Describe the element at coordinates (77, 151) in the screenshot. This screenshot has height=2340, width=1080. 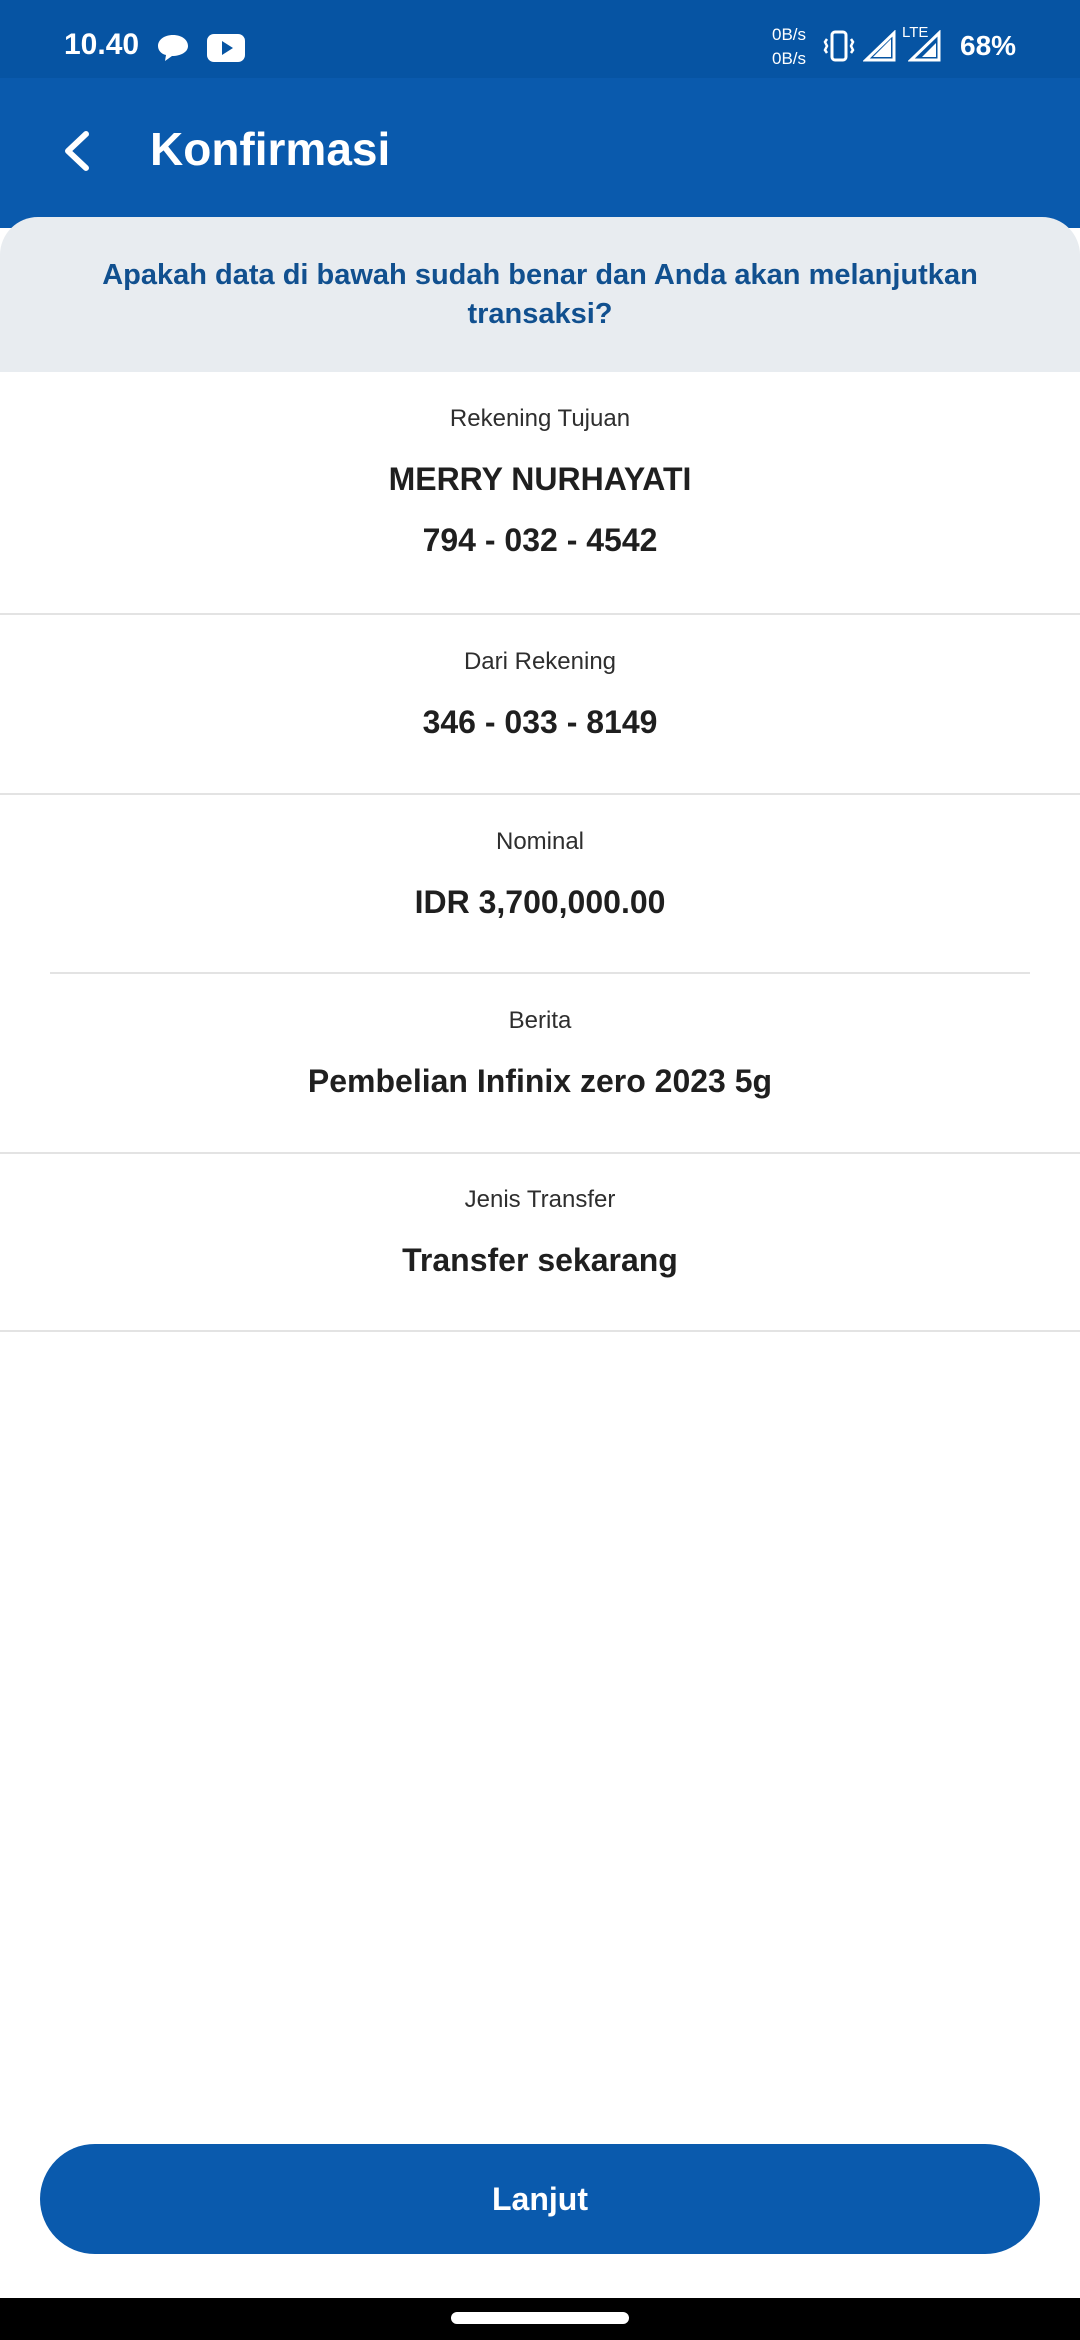
I see `chevron-left-icon` at that location.